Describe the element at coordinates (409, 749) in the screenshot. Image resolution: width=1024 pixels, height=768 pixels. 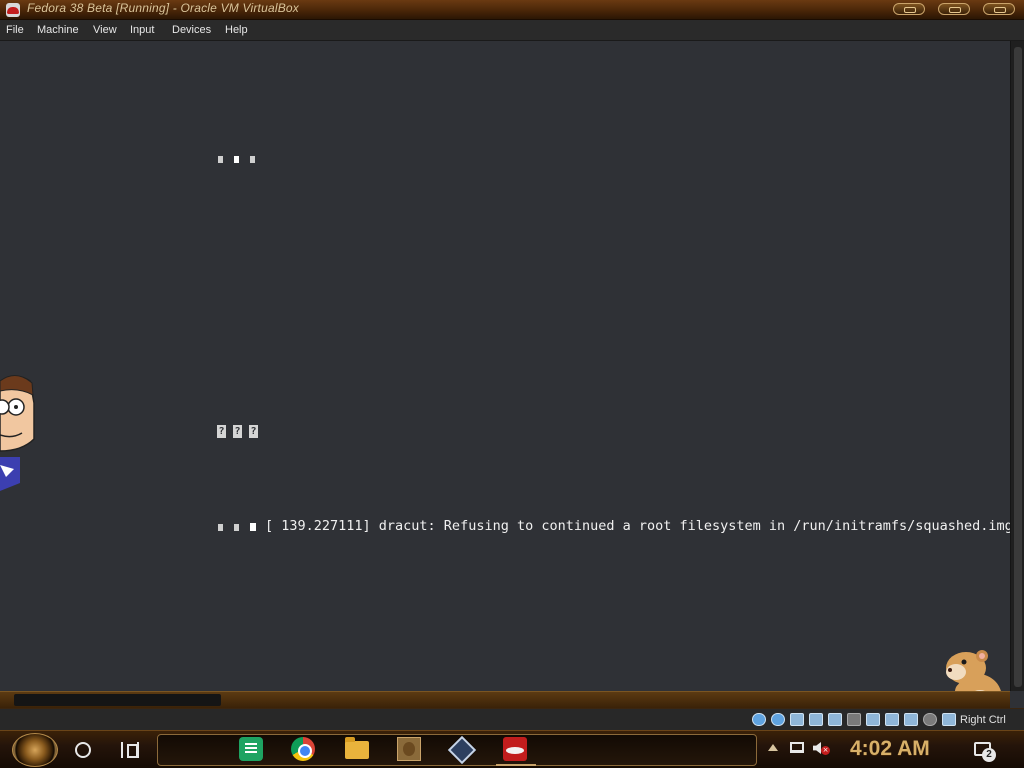
I see `box-app-icon` at that location.